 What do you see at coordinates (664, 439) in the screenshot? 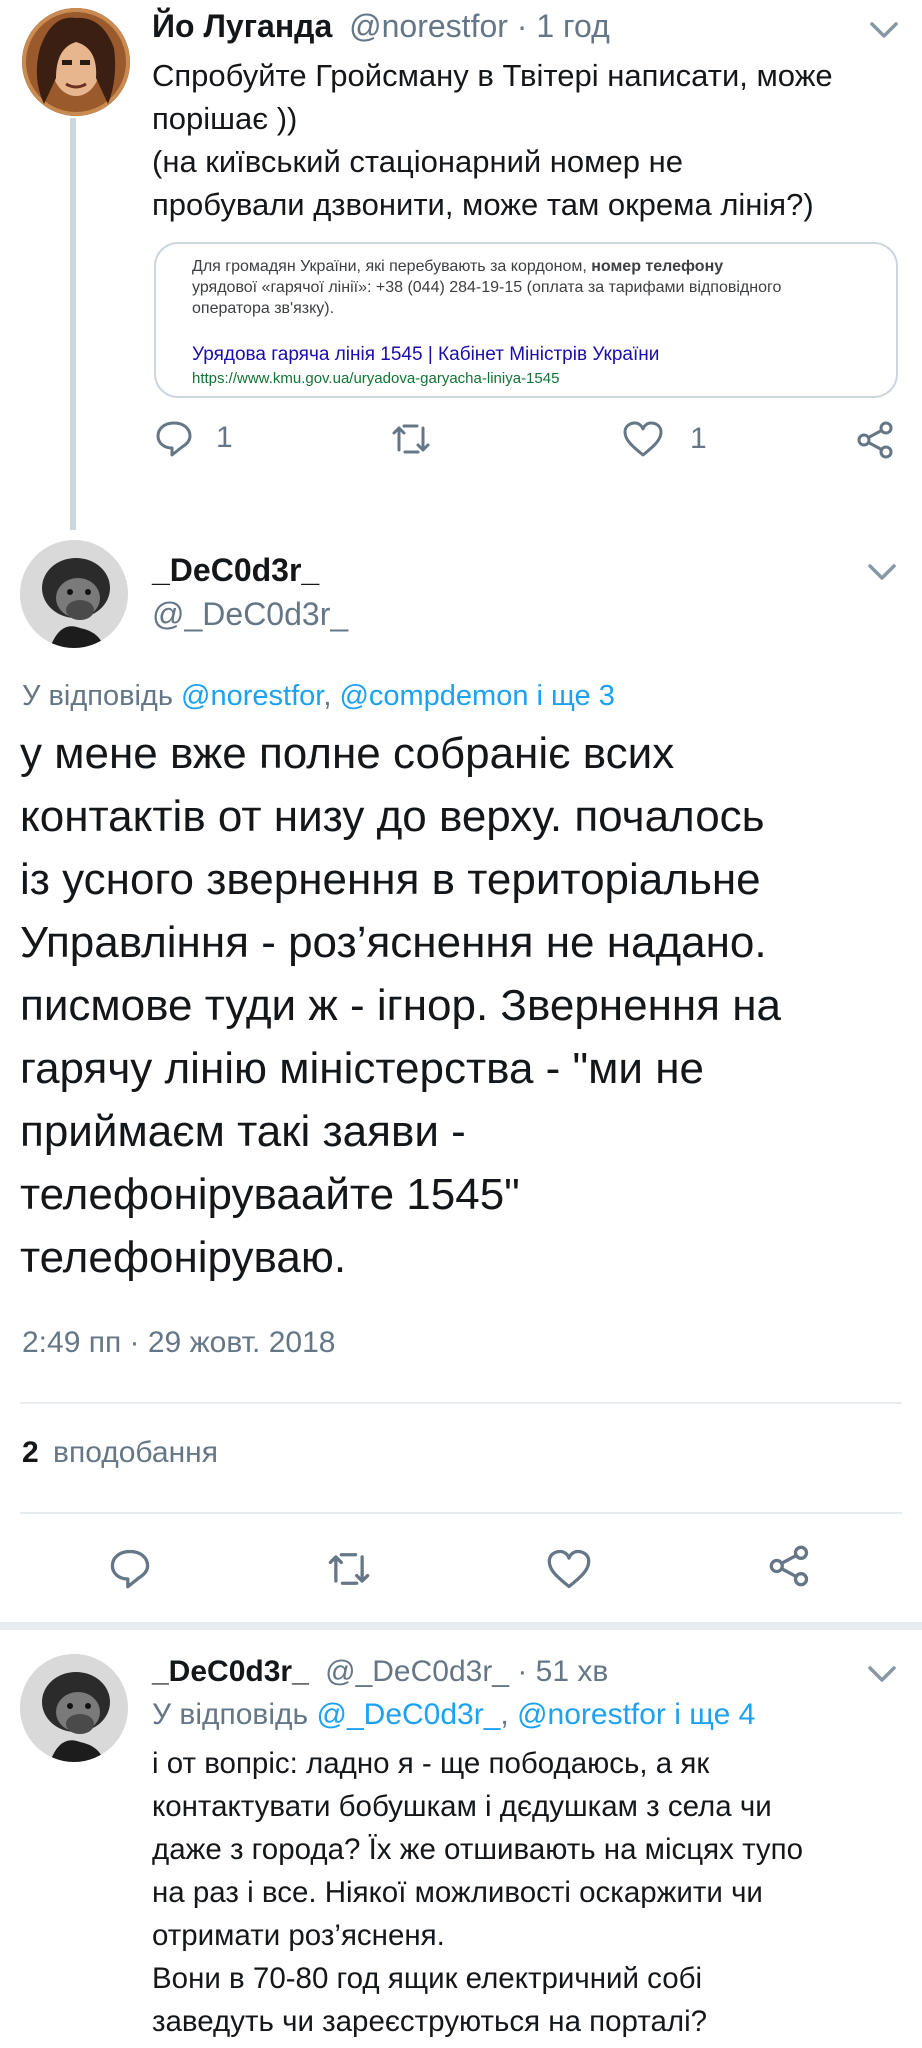
I see `like-button: 1` at bounding box center [664, 439].